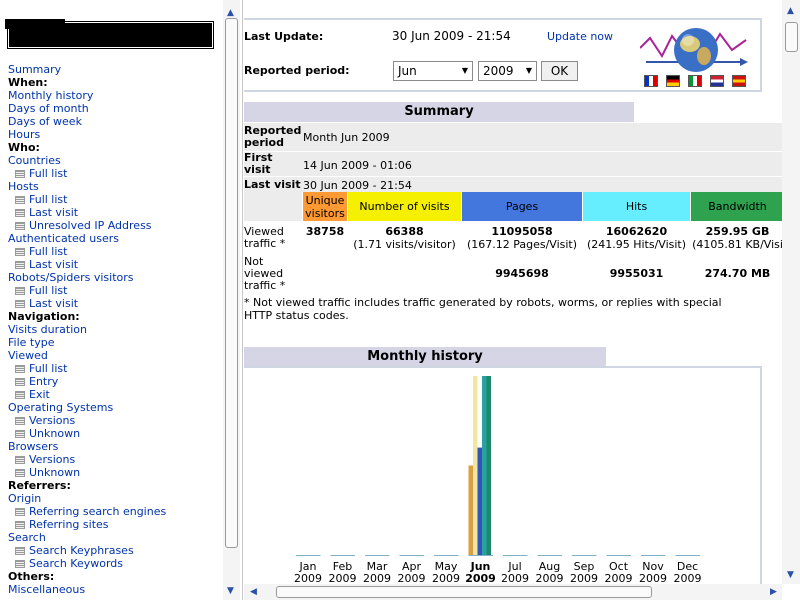 This screenshot has width=800, height=600. I want to click on menu-label: Visits duration, so click(47, 329).